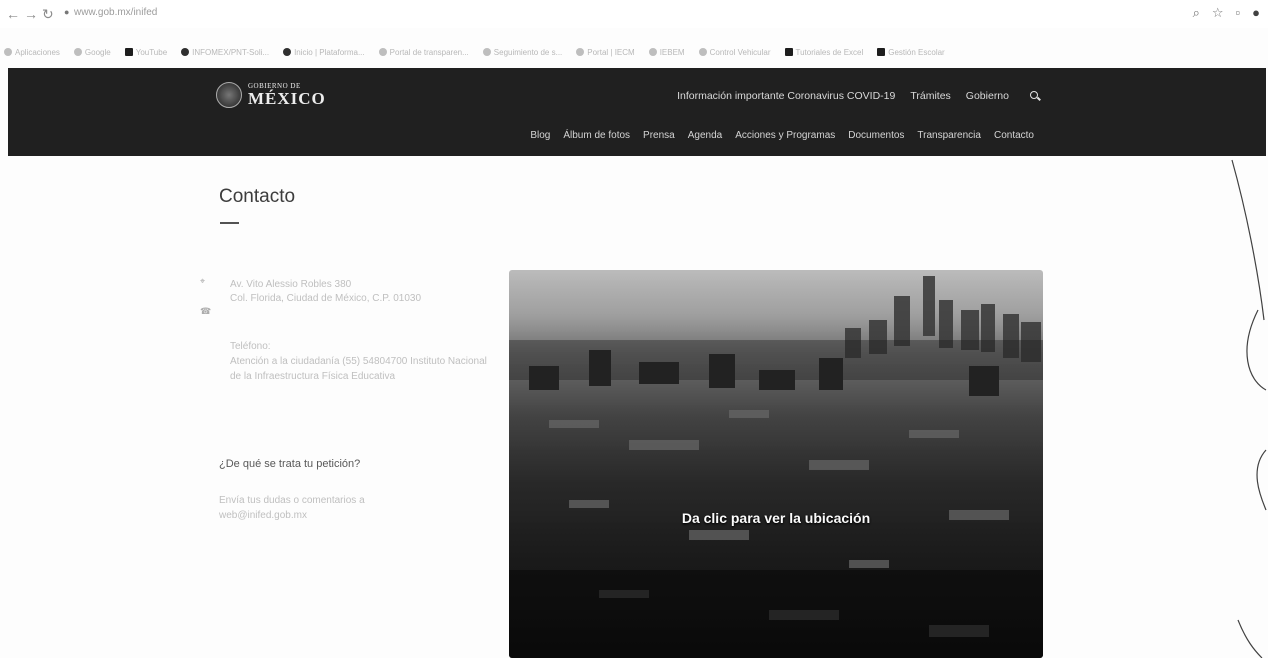 This screenshot has height=658, width=1268. What do you see at coordinates (290, 464) in the screenshot?
I see `petition-question: ¿De qué se trata tu petición?` at bounding box center [290, 464].